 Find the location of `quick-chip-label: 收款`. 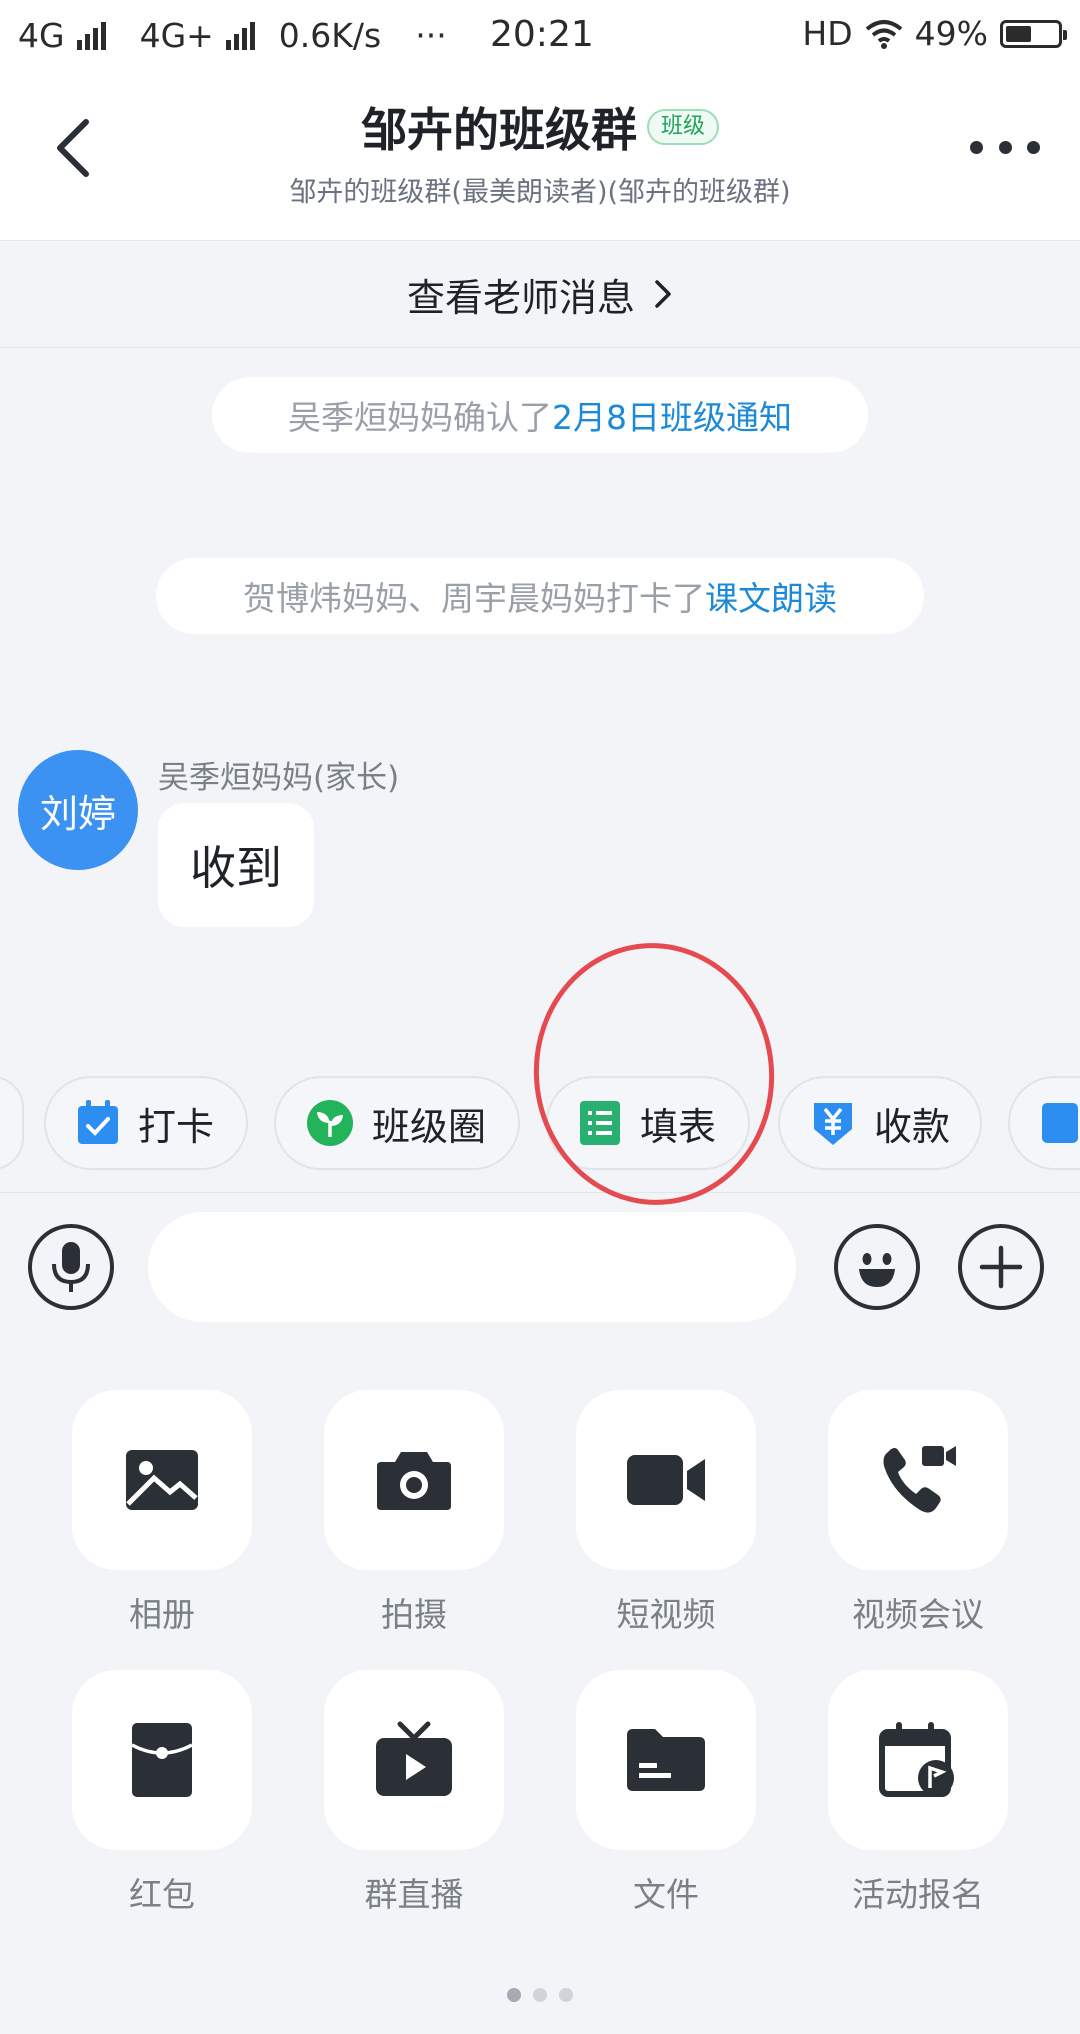

quick-chip-label: 收款 is located at coordinates (912, 1126).